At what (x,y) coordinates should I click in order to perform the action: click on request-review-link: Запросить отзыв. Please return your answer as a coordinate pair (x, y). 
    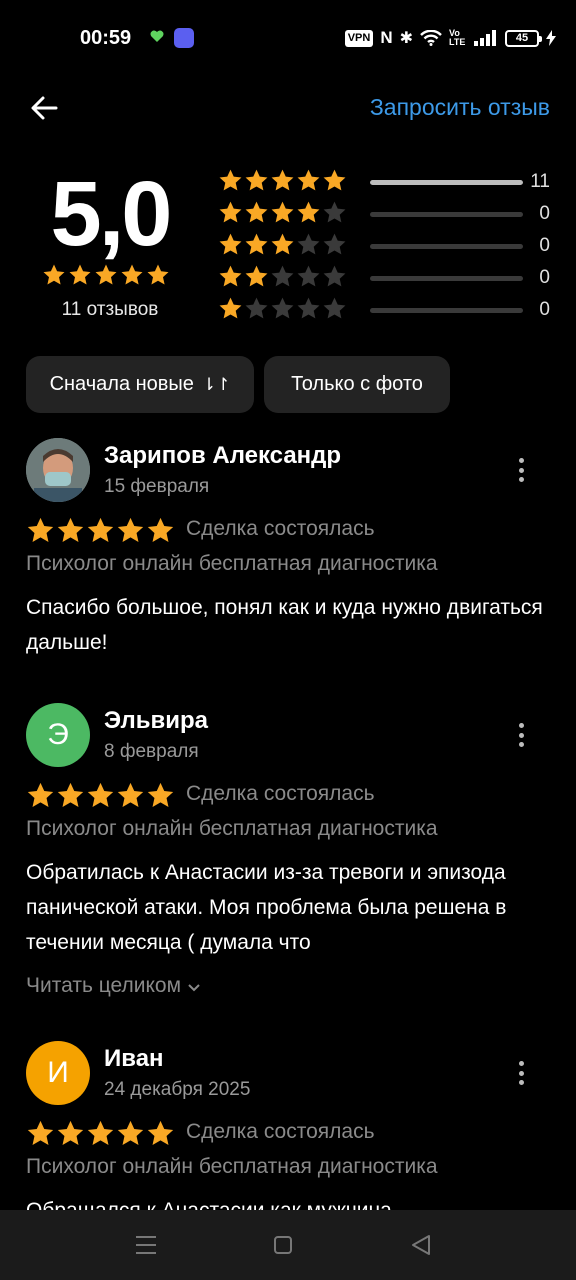
    Looking at the image, I should click on (460, 107).